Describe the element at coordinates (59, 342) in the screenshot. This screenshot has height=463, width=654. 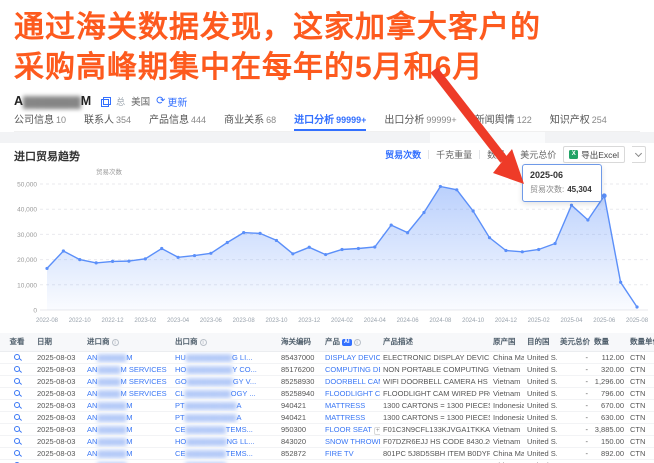
I see `column-header-1: 日期` at that location.